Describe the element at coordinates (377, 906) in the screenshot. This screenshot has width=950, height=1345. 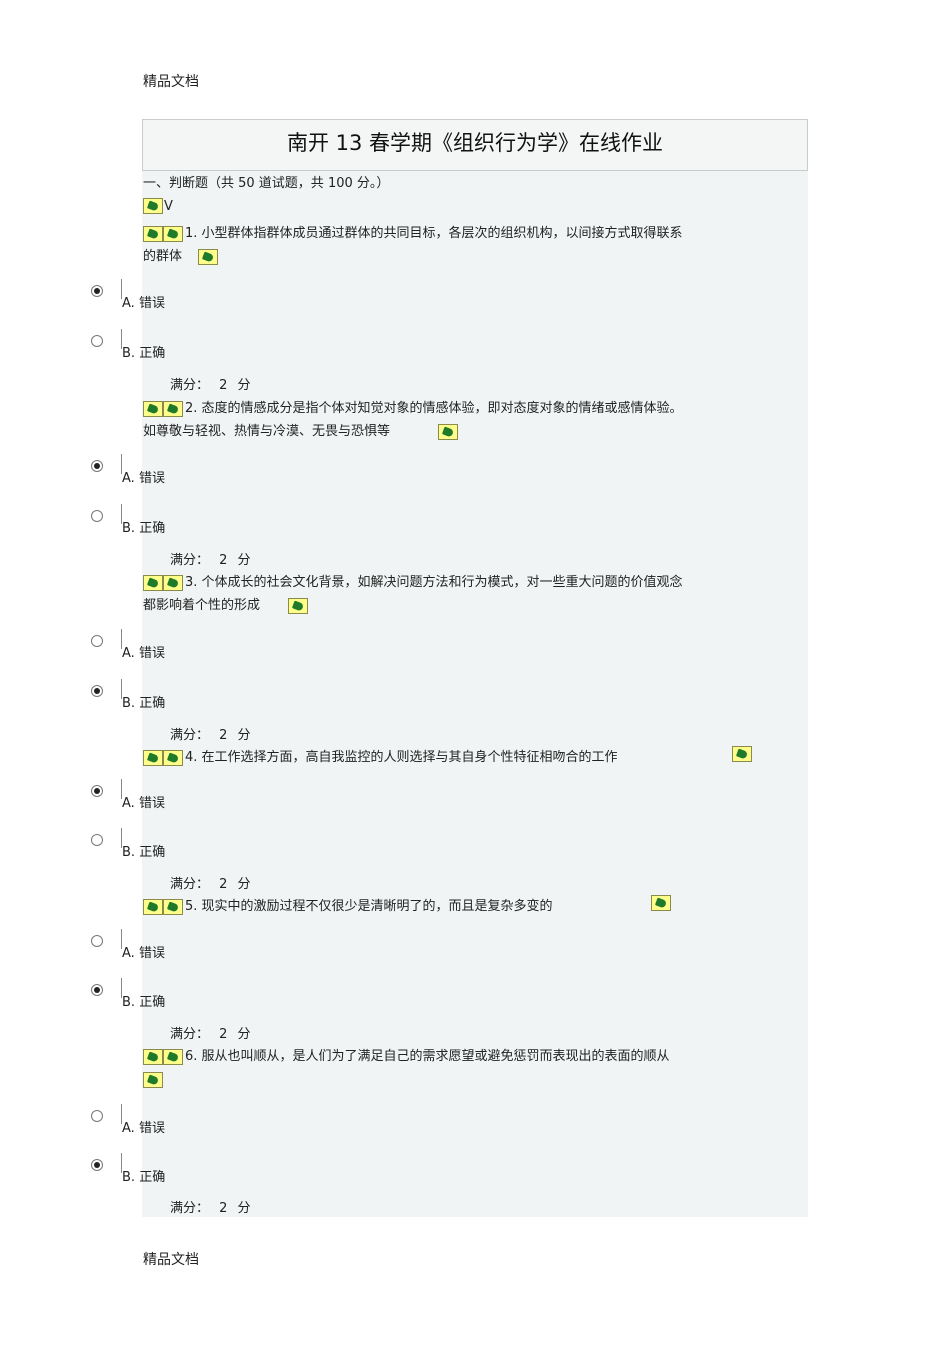
I see `question-text-line1: 现实中的激励过程不仅很少是清晰明了的，而且是复杂多变的` at that location.